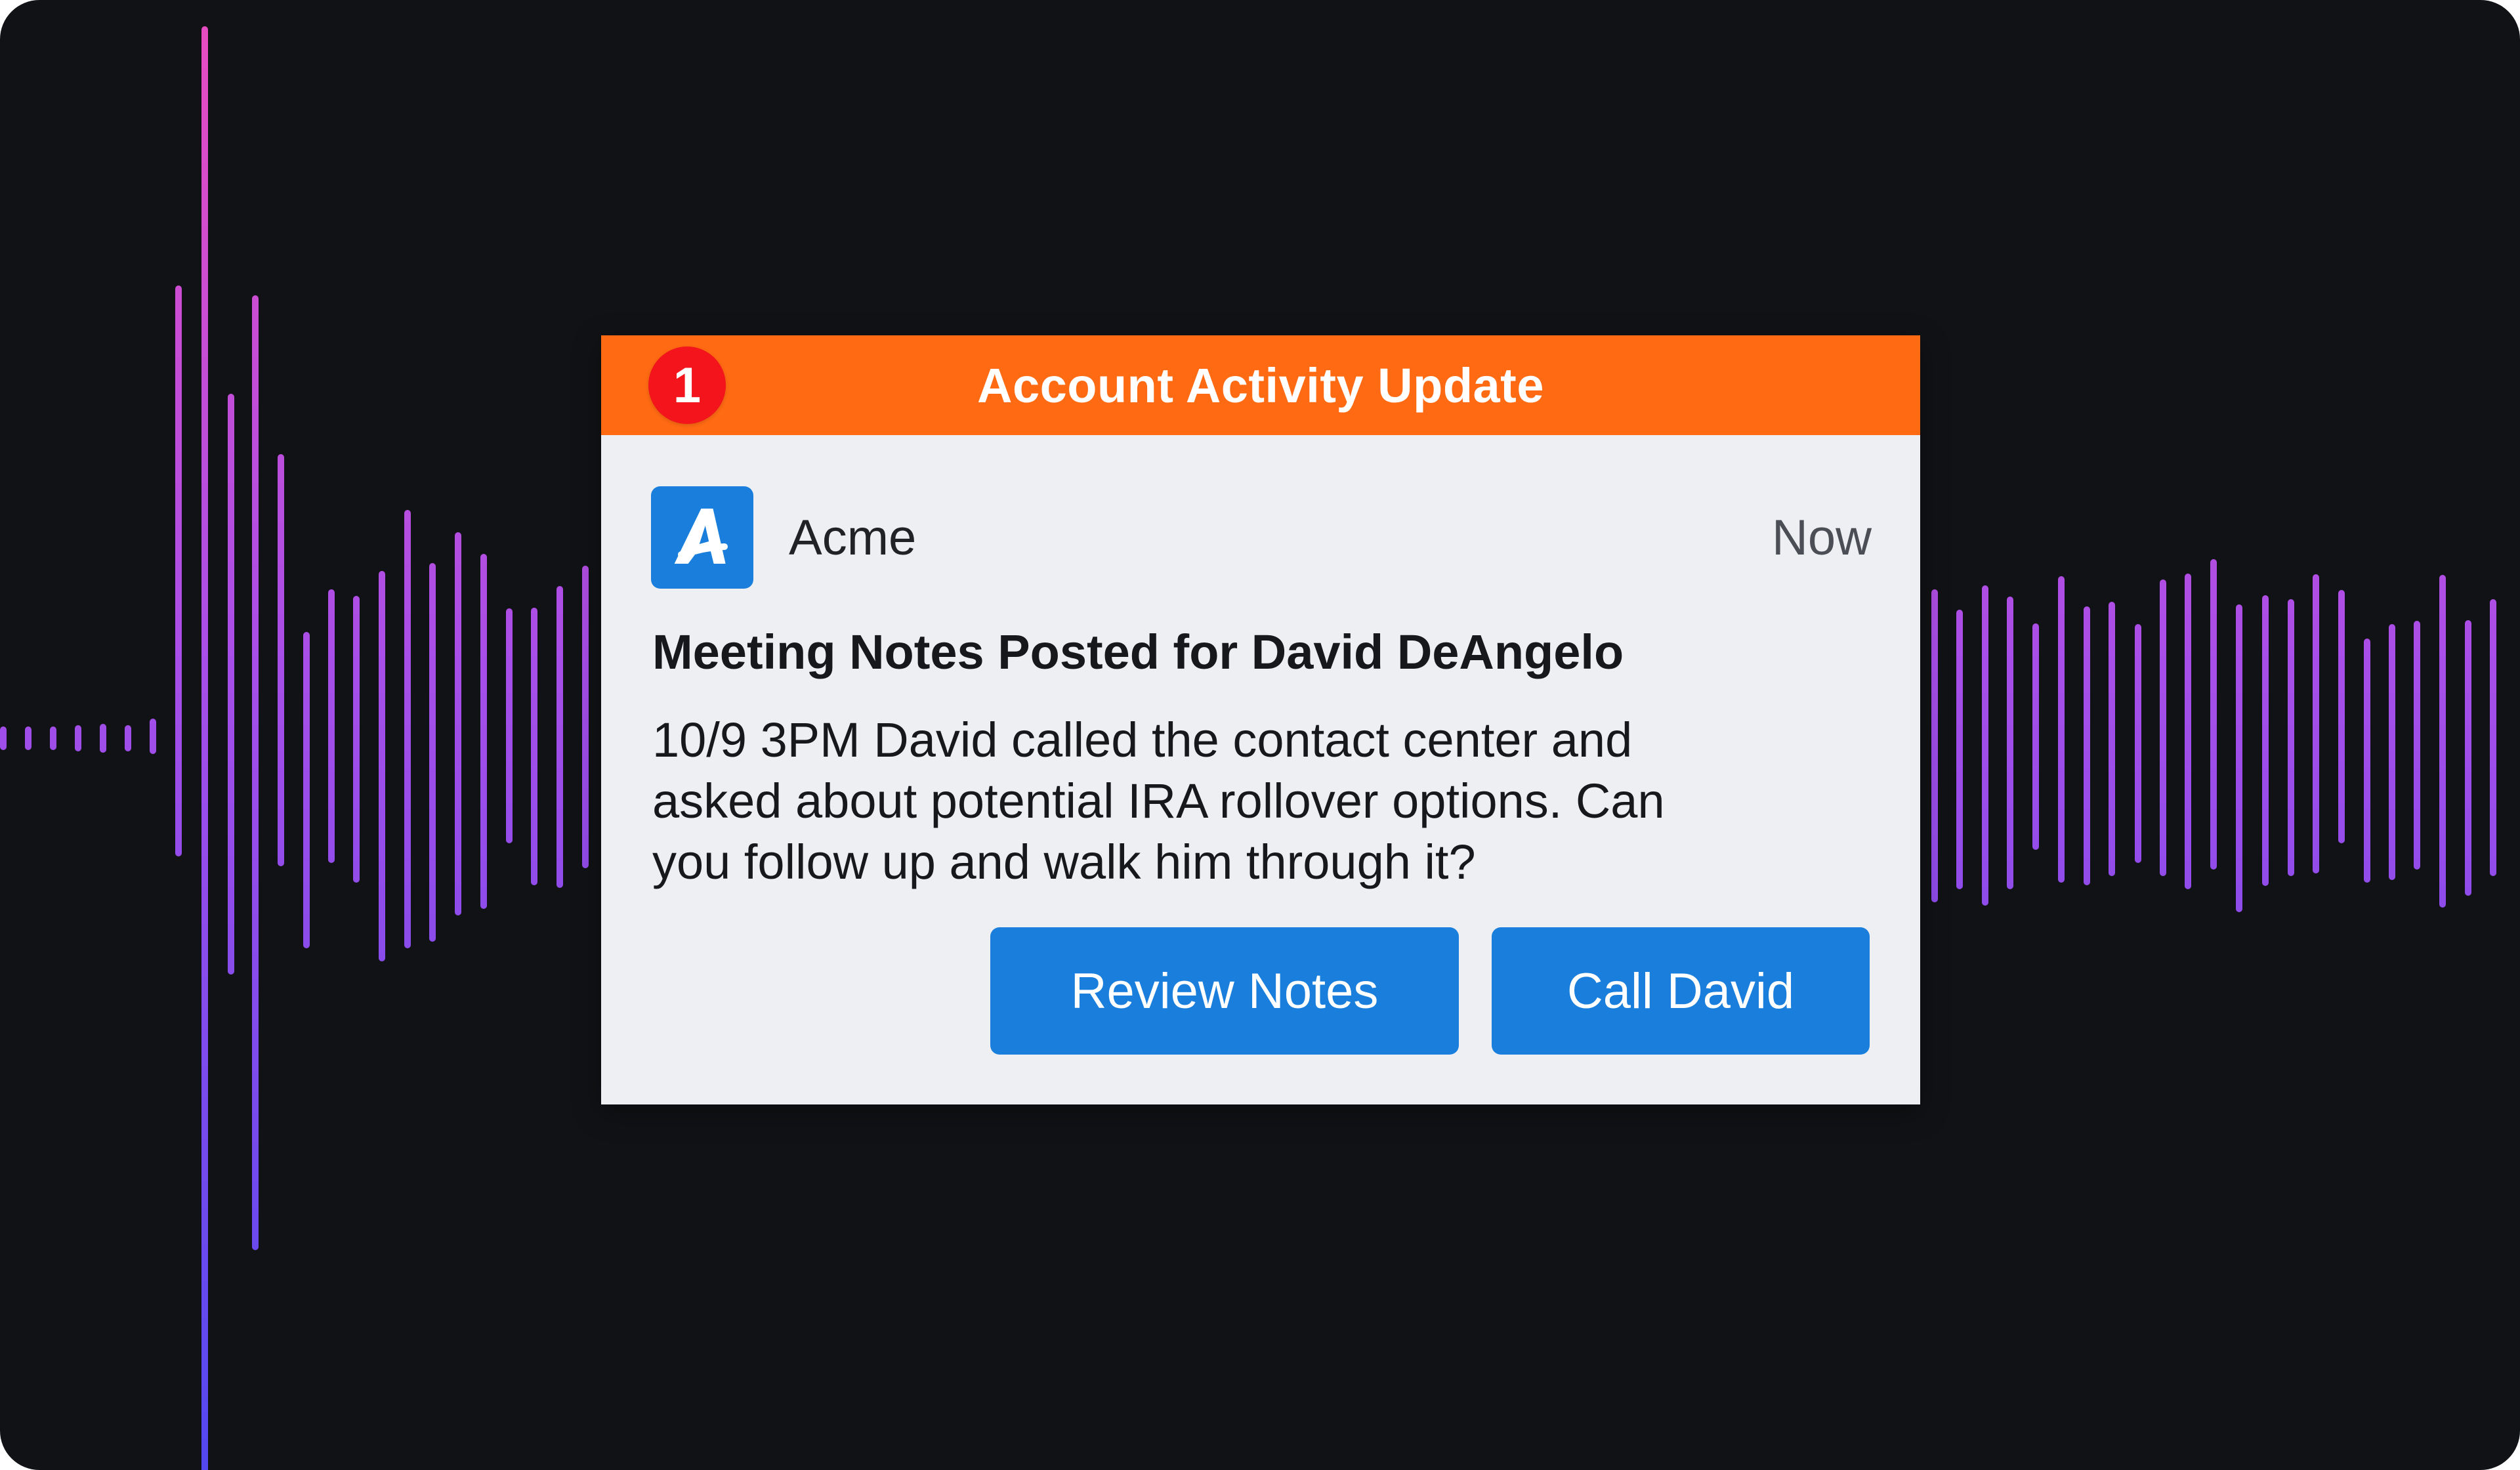  I want to click on app-name: Acme, so click(853, 537).